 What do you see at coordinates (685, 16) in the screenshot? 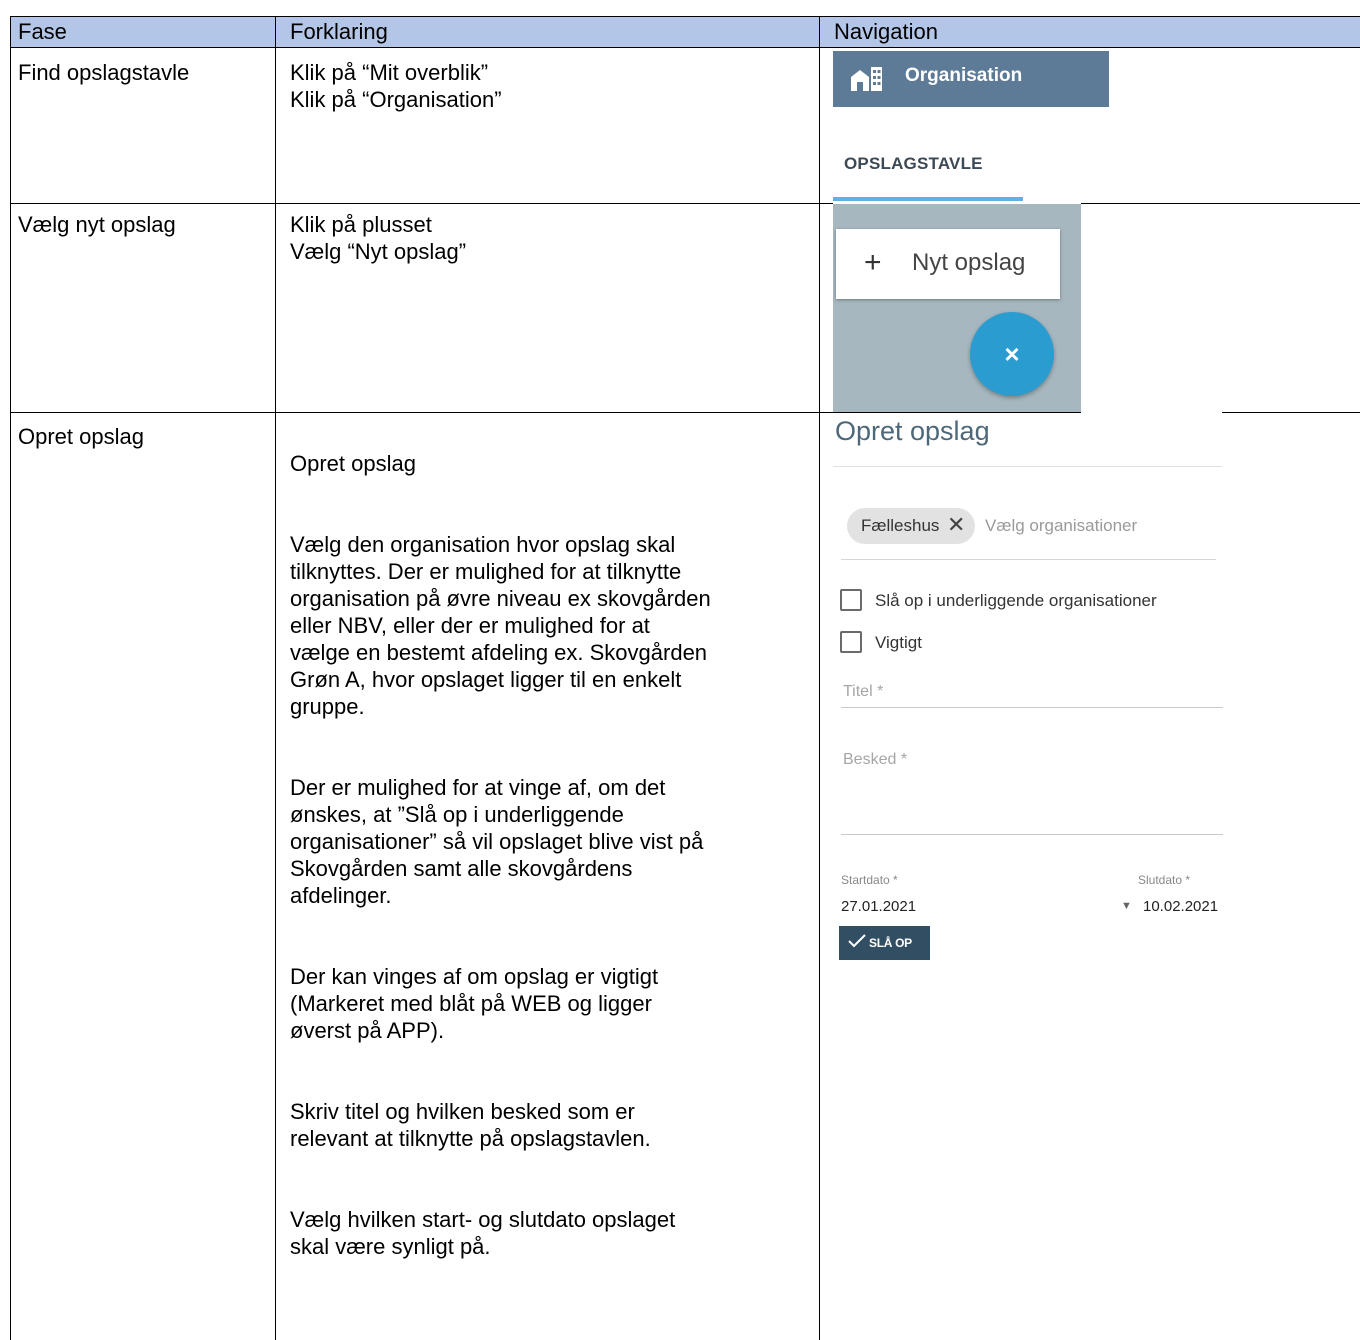
I see `table-border-top` at bounding box center [685, 16].